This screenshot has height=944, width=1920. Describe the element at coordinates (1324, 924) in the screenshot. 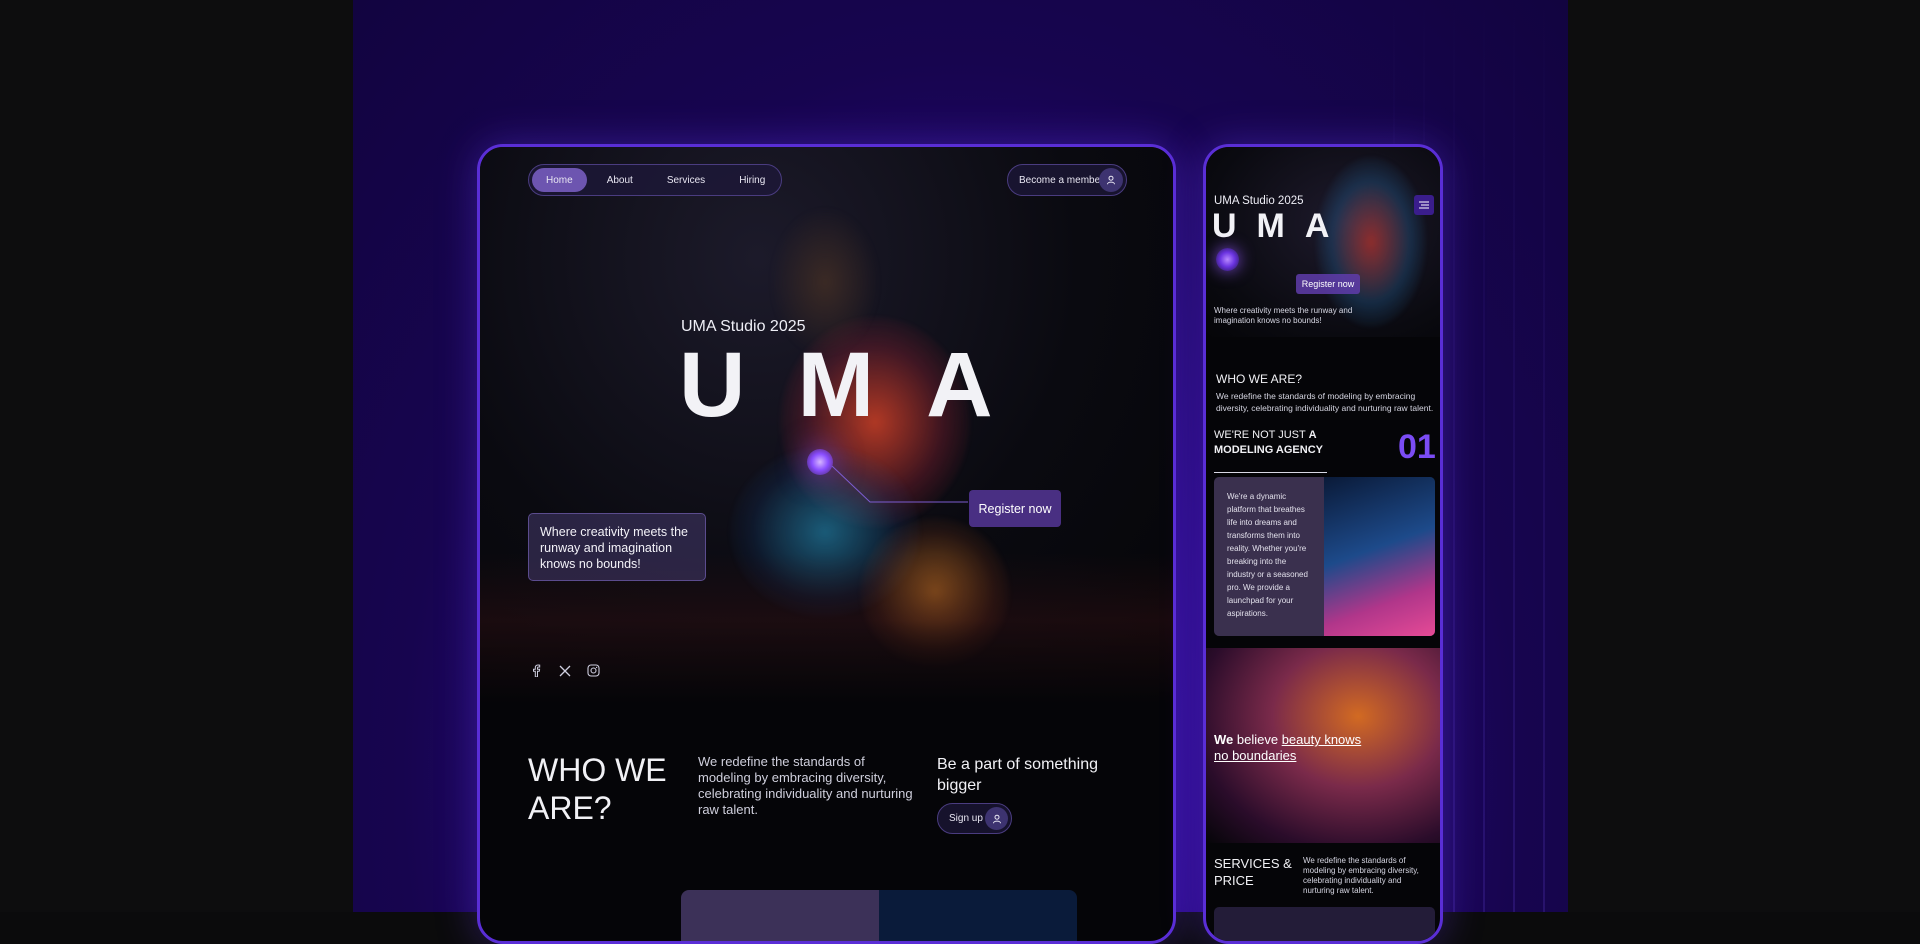

I see `services-card` at that location.